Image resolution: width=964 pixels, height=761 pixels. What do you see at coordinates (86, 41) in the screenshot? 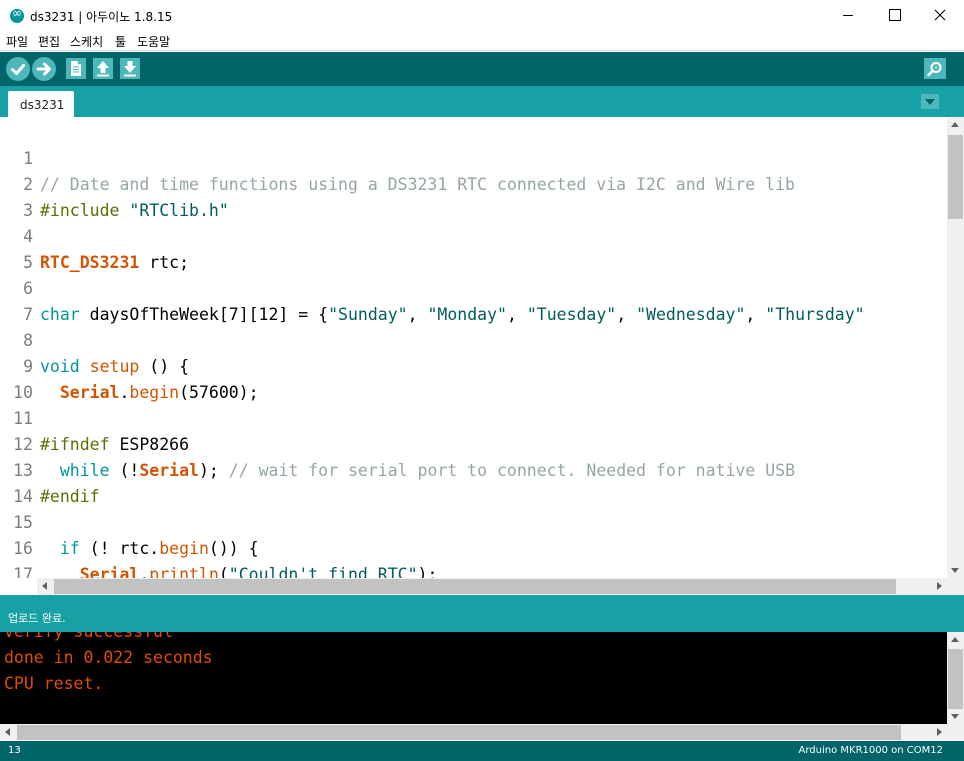
I see `menu-sketch: 스케치` at bounding box center [86, 41].